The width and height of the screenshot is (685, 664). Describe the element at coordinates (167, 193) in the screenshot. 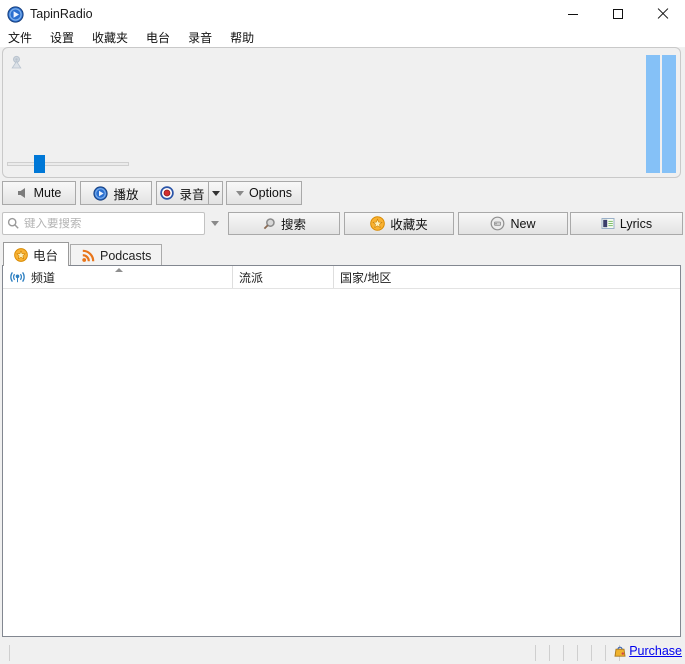

I see `record-icon` at that location.